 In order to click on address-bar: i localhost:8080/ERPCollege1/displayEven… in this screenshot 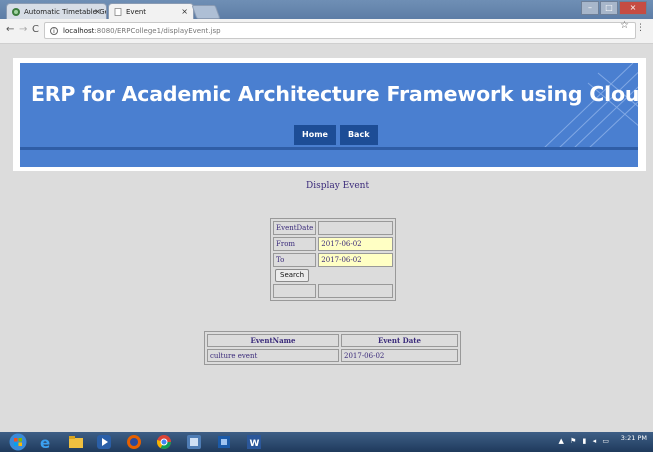, I will do `click(340, 30)`.